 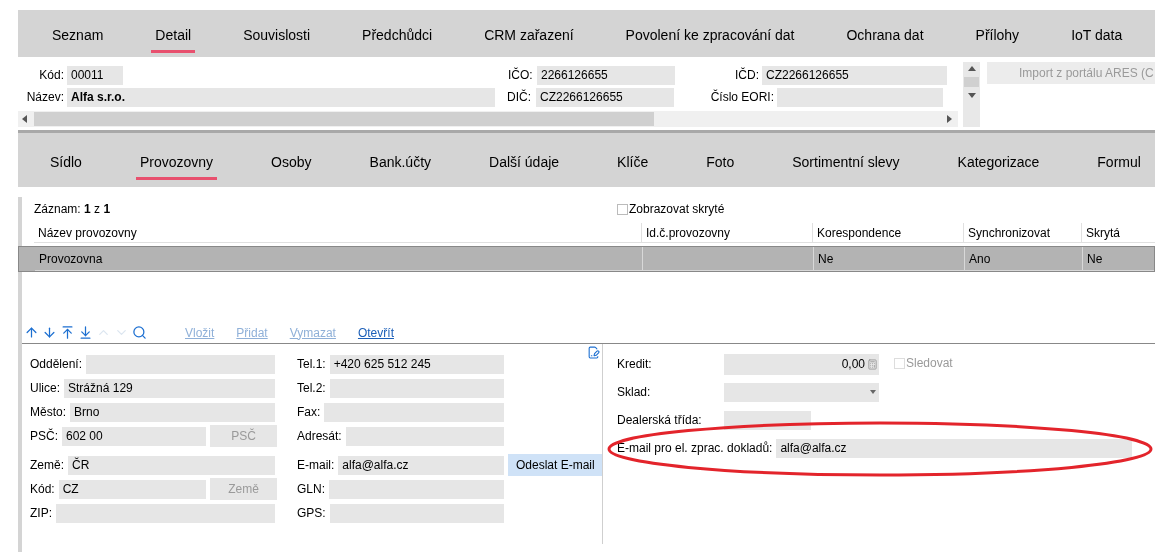 What do you see at coordinates (134, 436) in the screenshot?
I see `input-field: 602 00` at bounding box center [134, 436].